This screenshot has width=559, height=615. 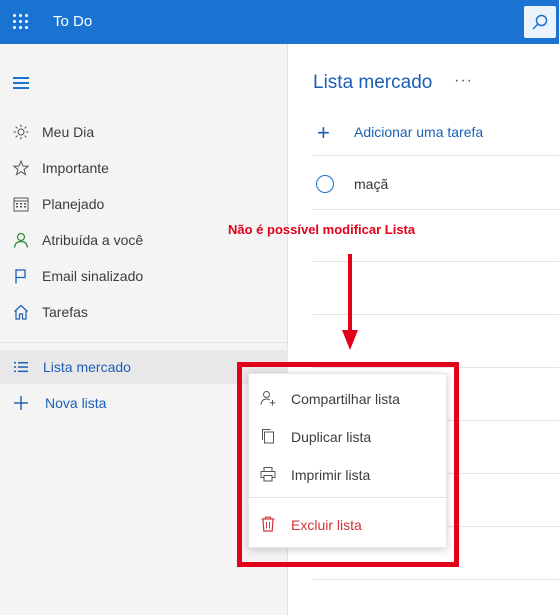 I want to click on add-task-button: + Adicionar uma tarefa, so click(x=436, y=138).